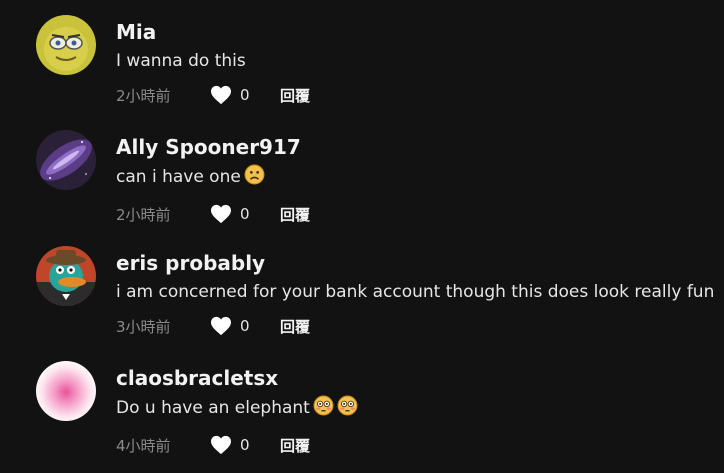 The image size is (724, 473). What do you see at coordinates (420, 409) in the screenshot?
I see `comment-text: Do u have an elephant` at bounding box center [420, 409].